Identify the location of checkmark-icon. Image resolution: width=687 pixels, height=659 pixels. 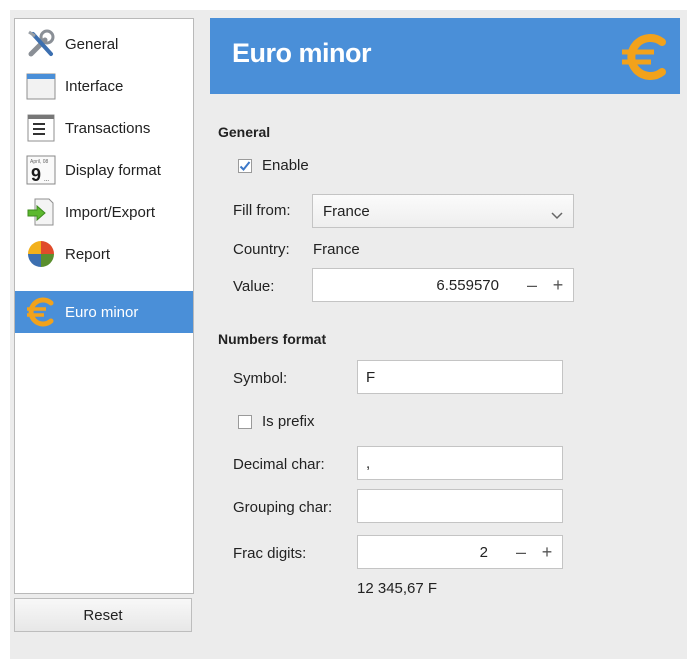
(245, 165).